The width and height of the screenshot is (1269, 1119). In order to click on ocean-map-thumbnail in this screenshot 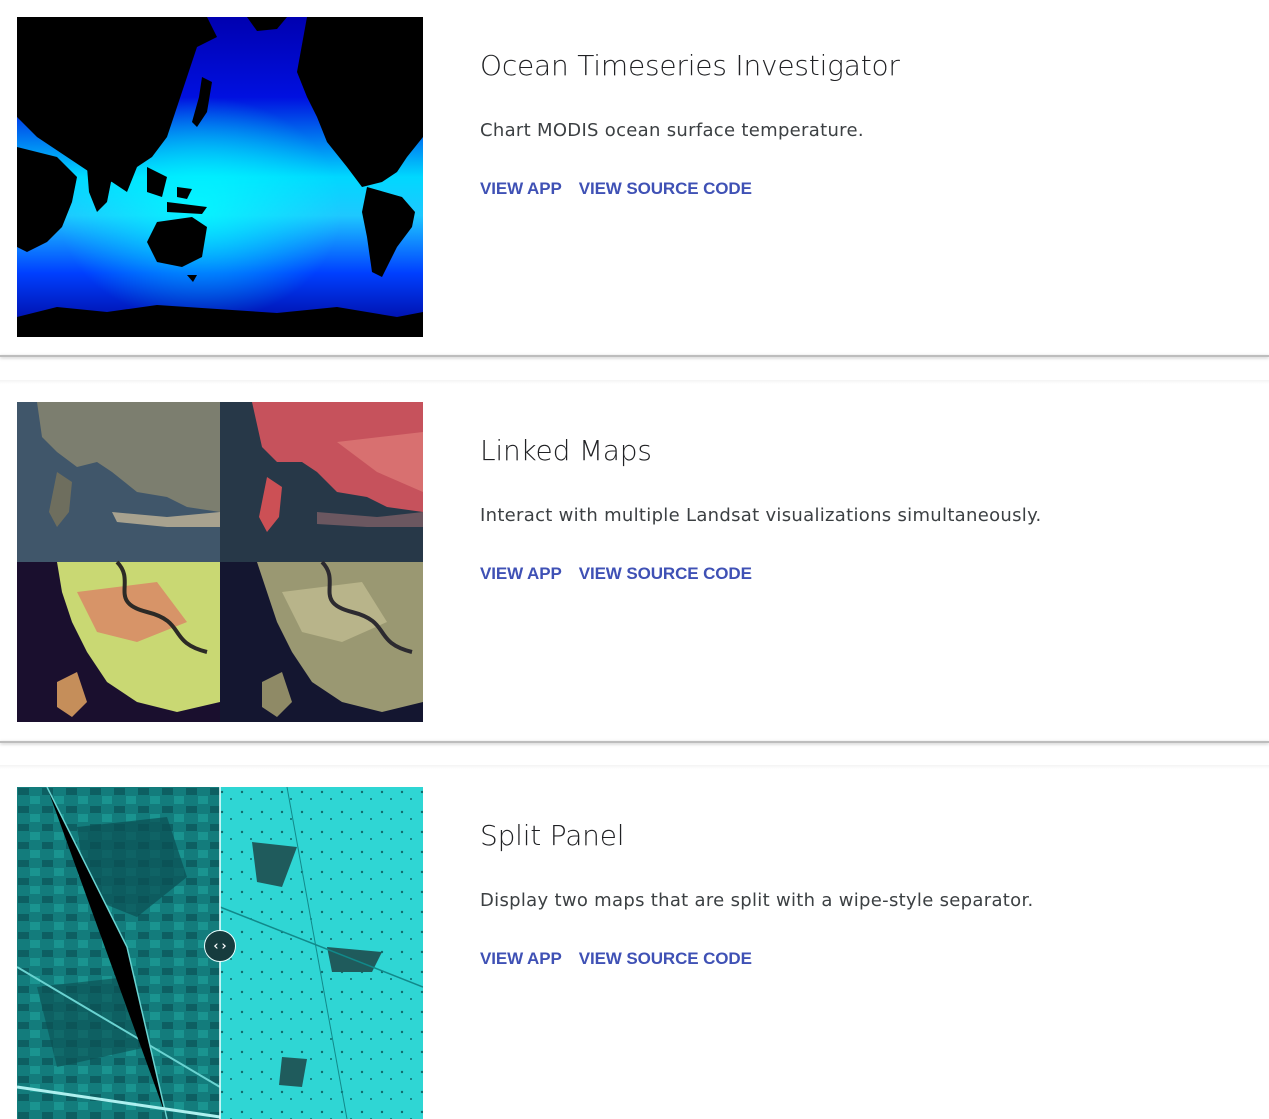, I will do `click(220, 177)`.